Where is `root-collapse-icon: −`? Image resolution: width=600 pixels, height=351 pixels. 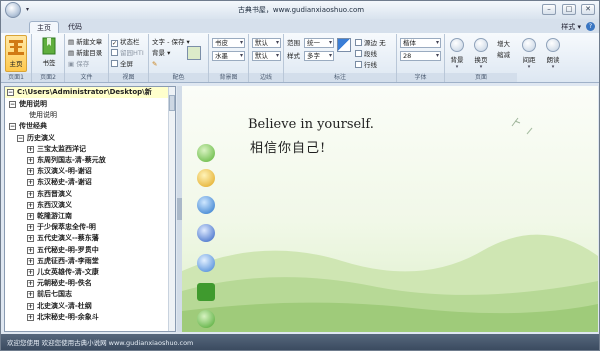 root-collapse-icon: − is located at coordinates (10, 92).